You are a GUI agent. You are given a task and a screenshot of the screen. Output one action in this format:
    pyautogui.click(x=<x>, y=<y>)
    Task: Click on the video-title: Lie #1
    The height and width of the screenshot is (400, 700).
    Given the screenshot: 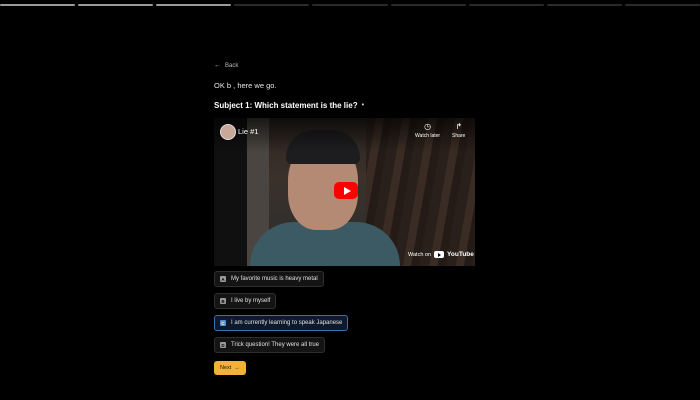 What is the action you would take?
    pyautogui.click(x=248, y=131)
    